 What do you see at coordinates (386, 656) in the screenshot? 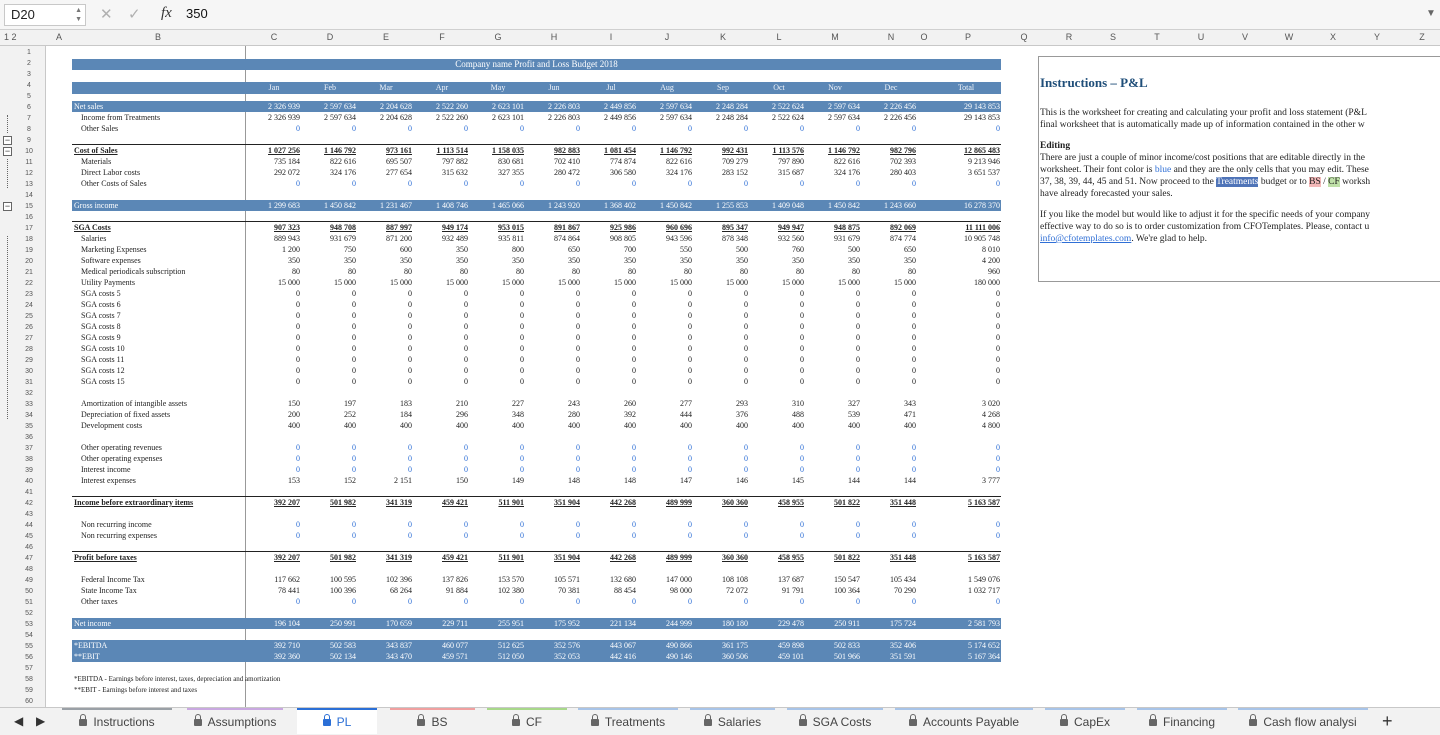
I see `value-cell: 343 470` at bounding box center [386, 656].